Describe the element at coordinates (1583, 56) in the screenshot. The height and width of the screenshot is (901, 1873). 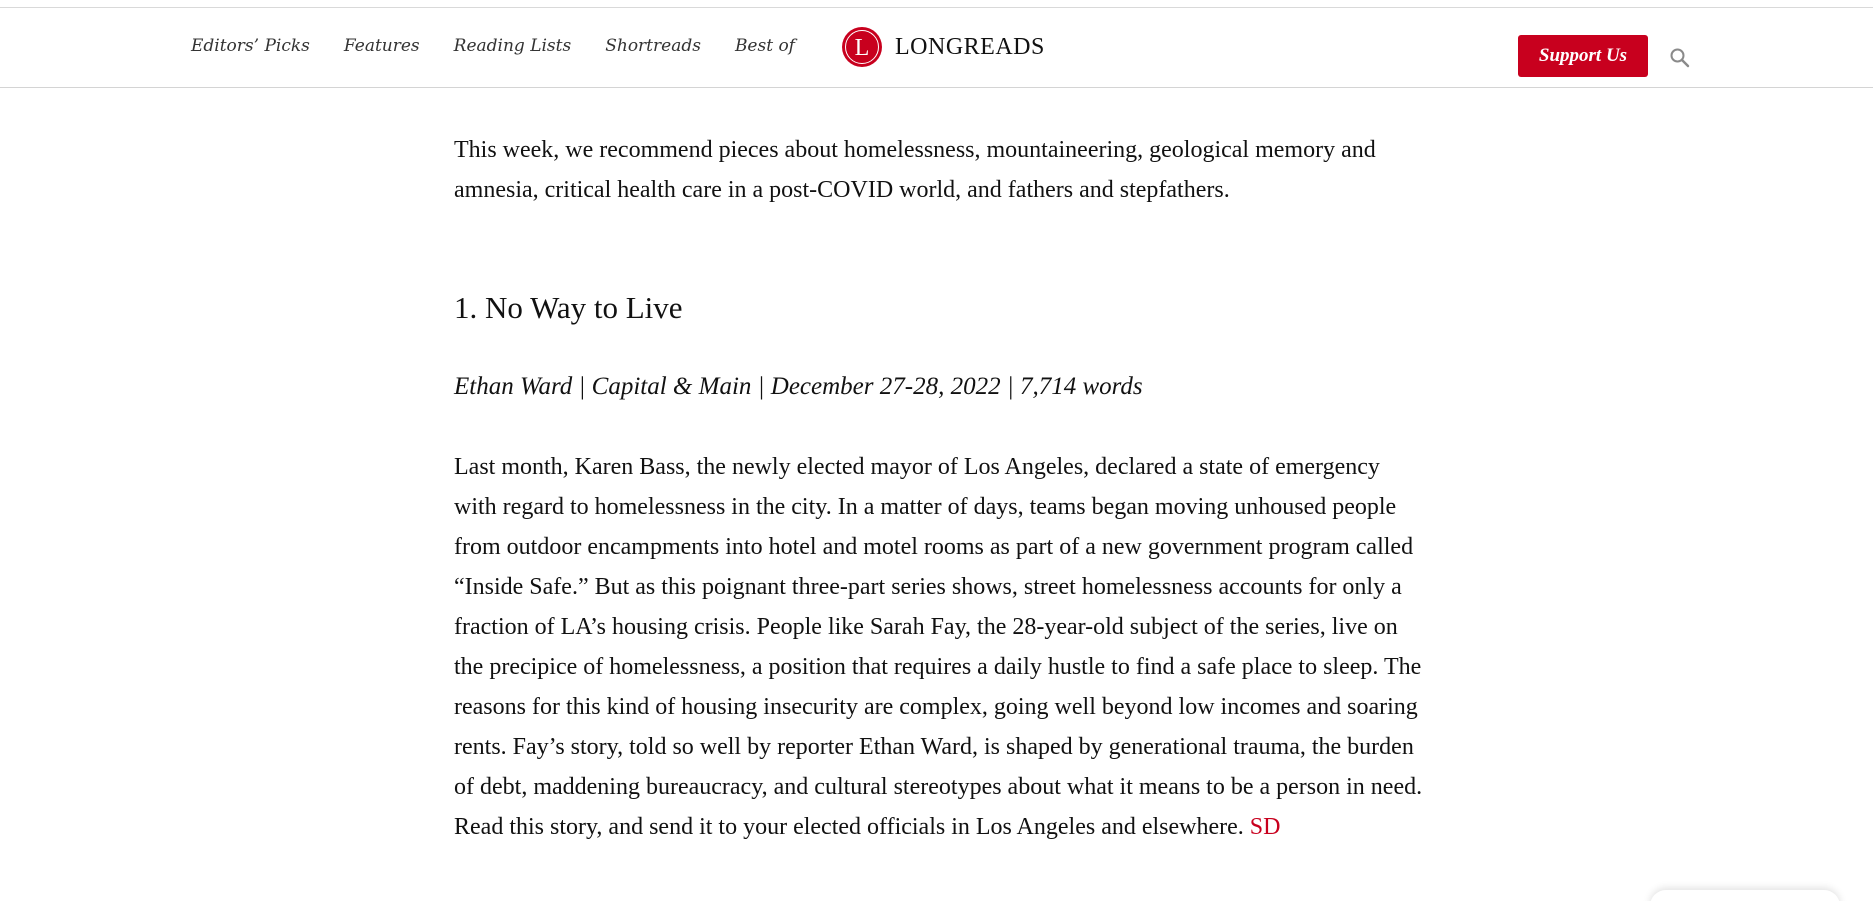
I see `support-us-button: Support Us` at that location.